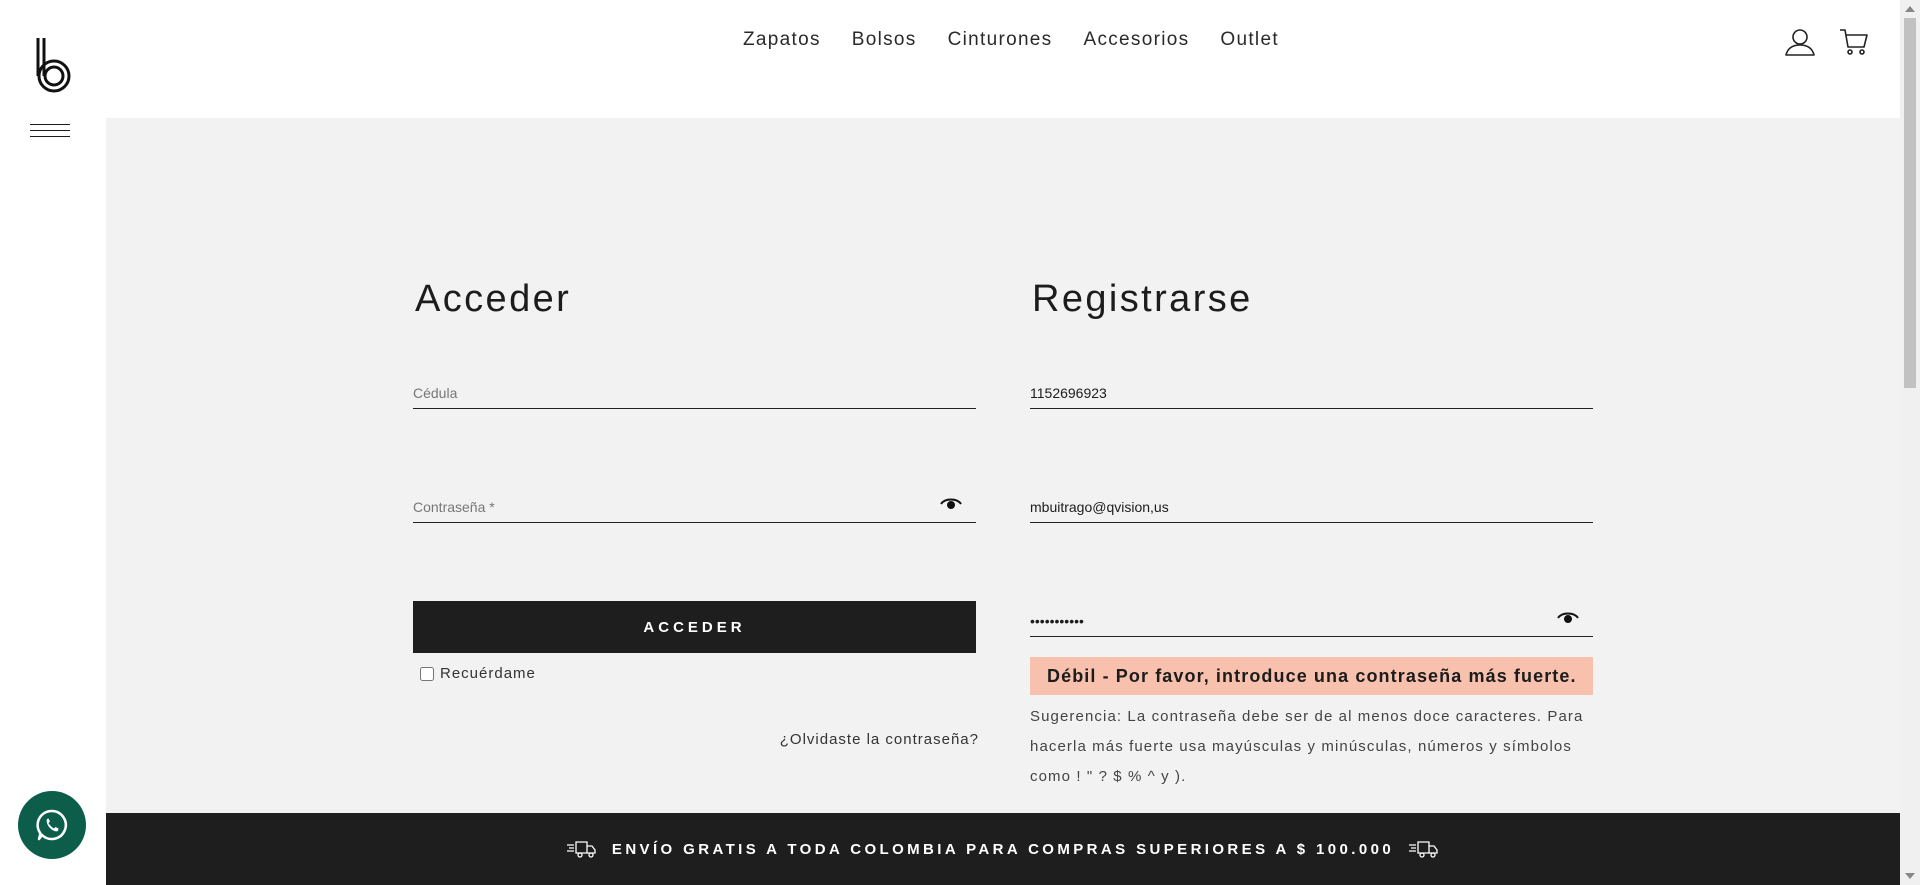  I want to click on login-id-input, so click(694, 384).